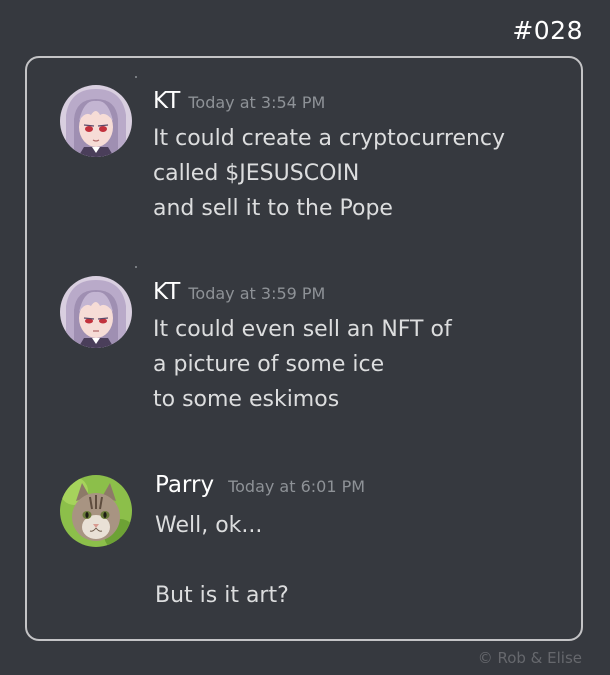 The width and height of the screenshot is (610, 675). Describe the element at coordinates (273, 208) in the screenshot. I see `message-line: and sell it to the Pope` at that location.